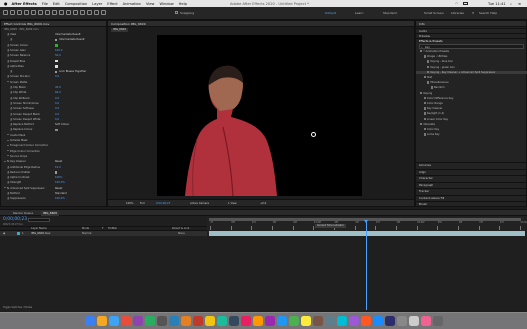 This screenshot has height=329, width=527. I want to click on effect-row: ◔ Lock Biases Together, so click(54, 72).